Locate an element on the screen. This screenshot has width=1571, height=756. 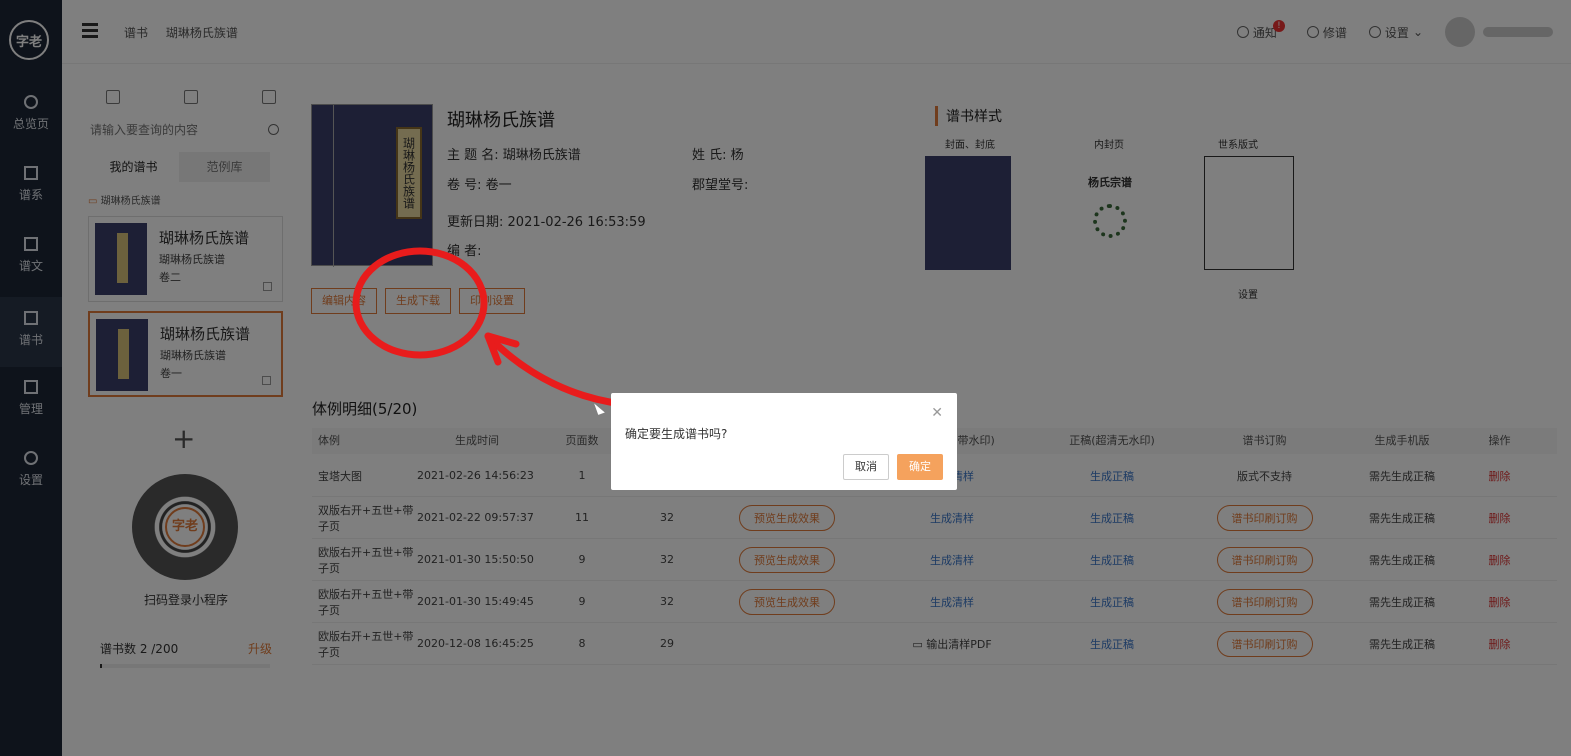
cancel-button: 取消 is located at coordinates (866, 467).